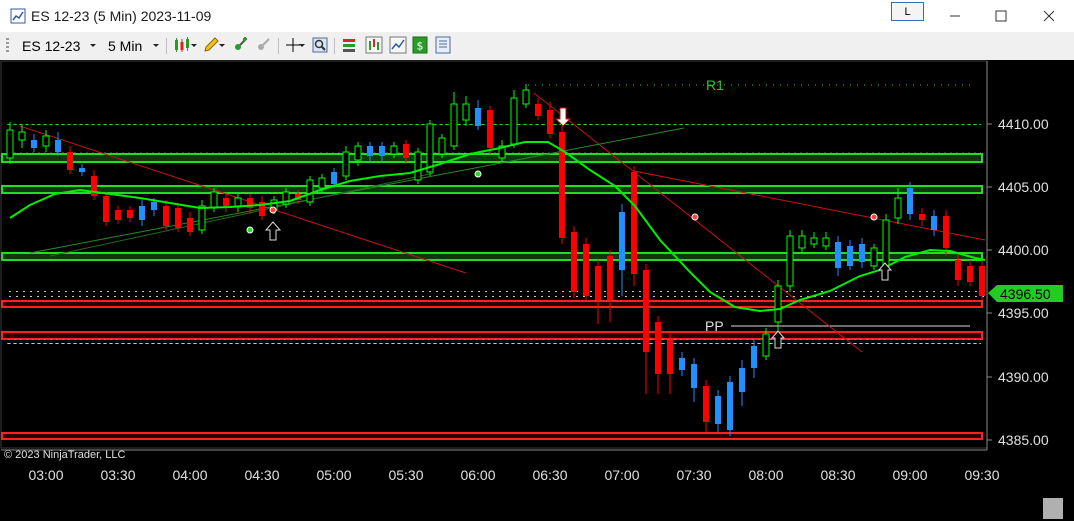 The height and width of the screenshot is (521, 1074). I want to click on instrument-selector: ES 12-23, so click(51, 46).